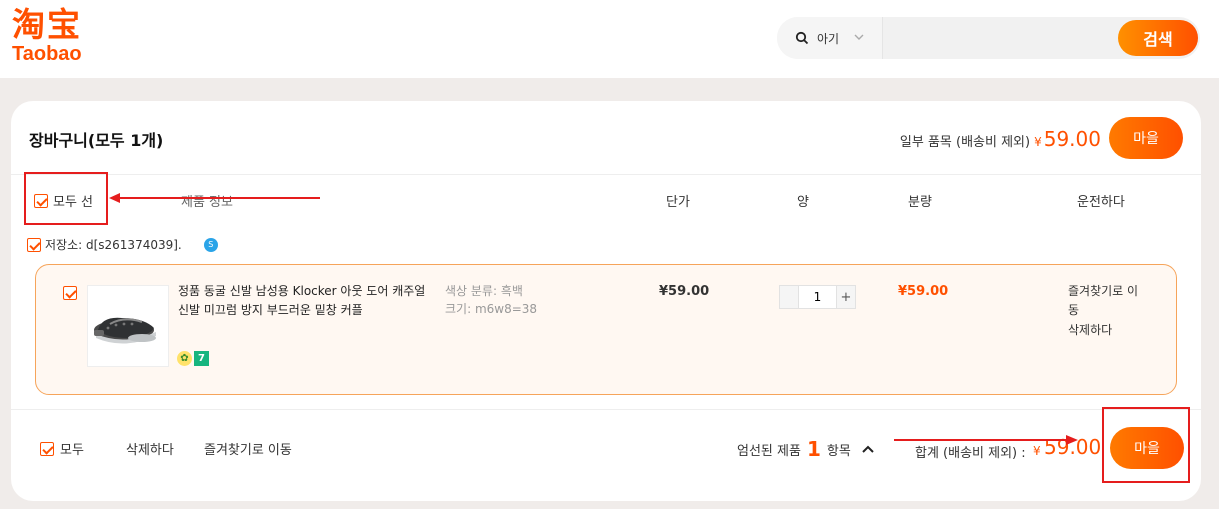  I want to click on store-checkbox, so click(34, 244).